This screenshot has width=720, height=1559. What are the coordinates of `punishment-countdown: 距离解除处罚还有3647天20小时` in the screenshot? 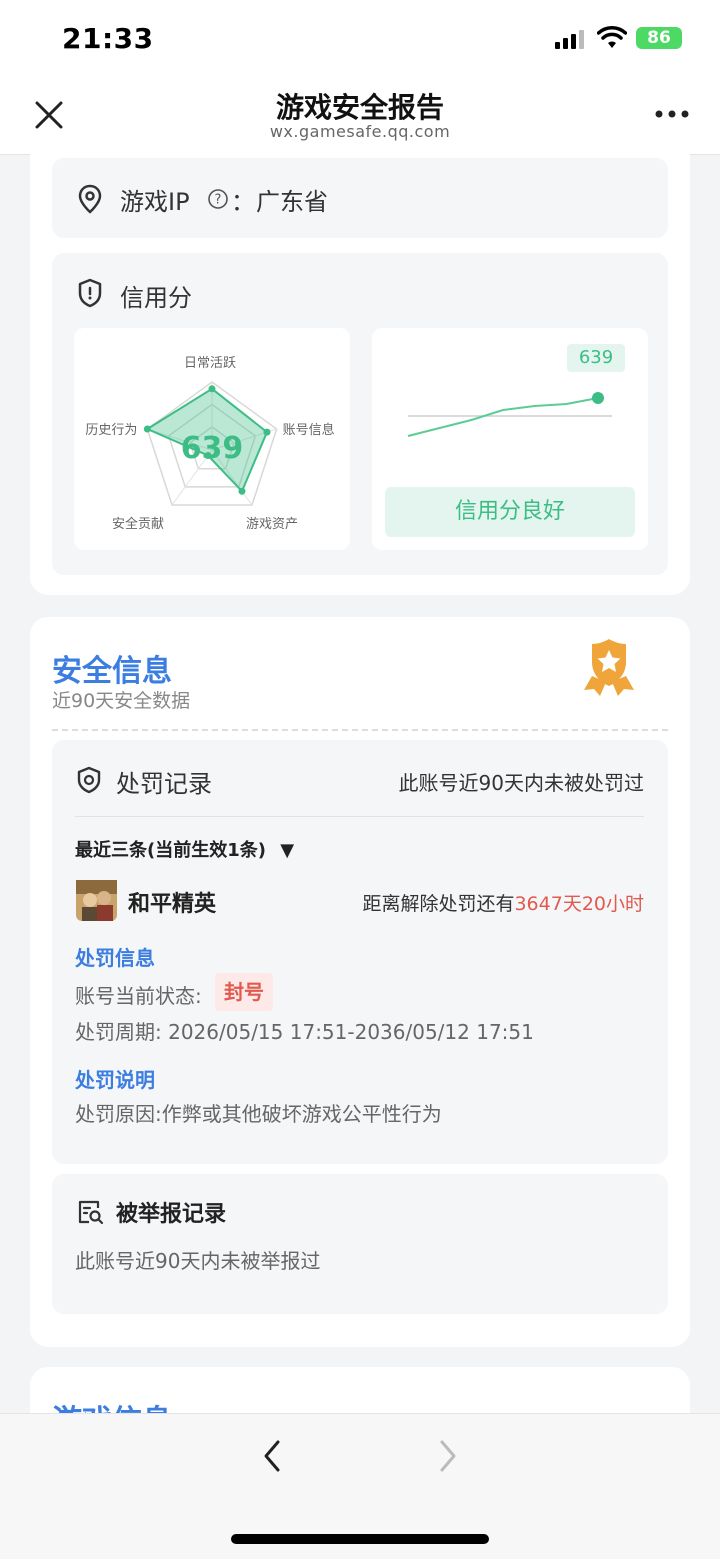 It's located at (487, 902).